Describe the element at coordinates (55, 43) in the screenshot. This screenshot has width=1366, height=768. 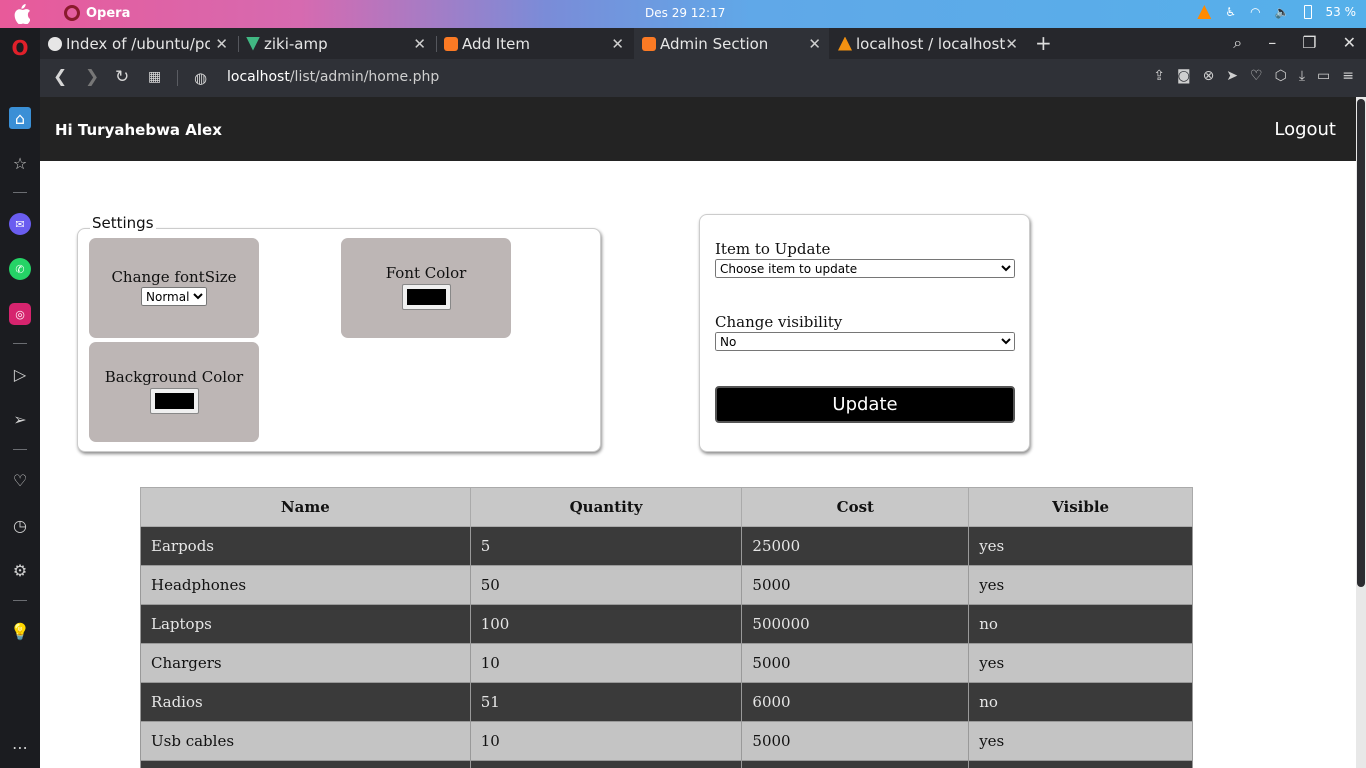
I see `globe-icon` at that location.